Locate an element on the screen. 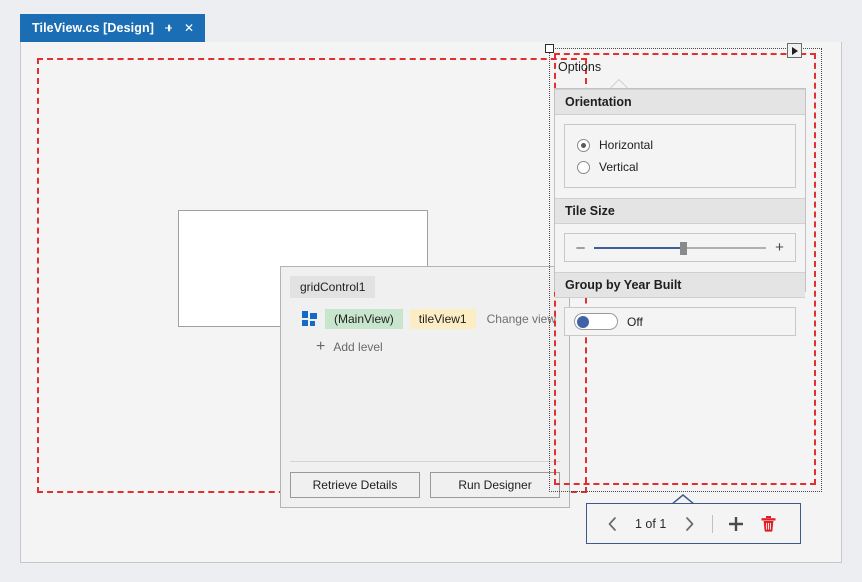 The width and height of the screenshot is (862, 582). add-level-label: Add level is located at coordinates (358, 347).